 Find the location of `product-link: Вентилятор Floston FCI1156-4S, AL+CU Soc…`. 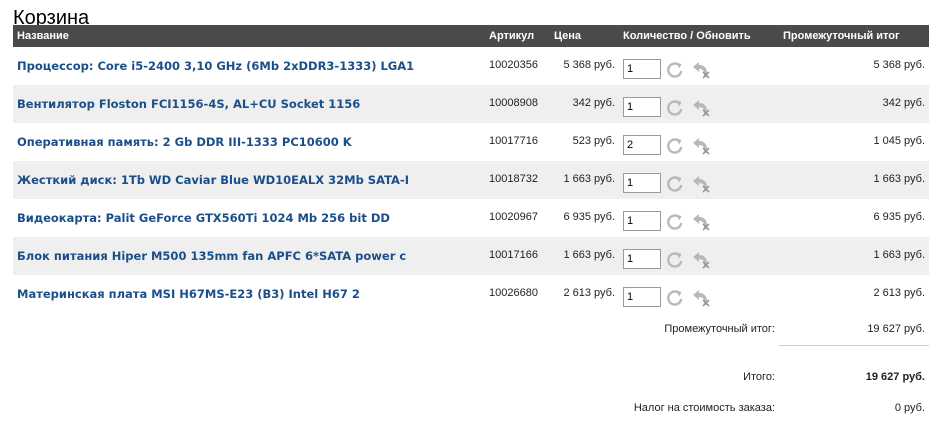

product-link: Вентилятор Floston FCI1156-4S, AL+CU Soc… is located at coordinates (188, 104).